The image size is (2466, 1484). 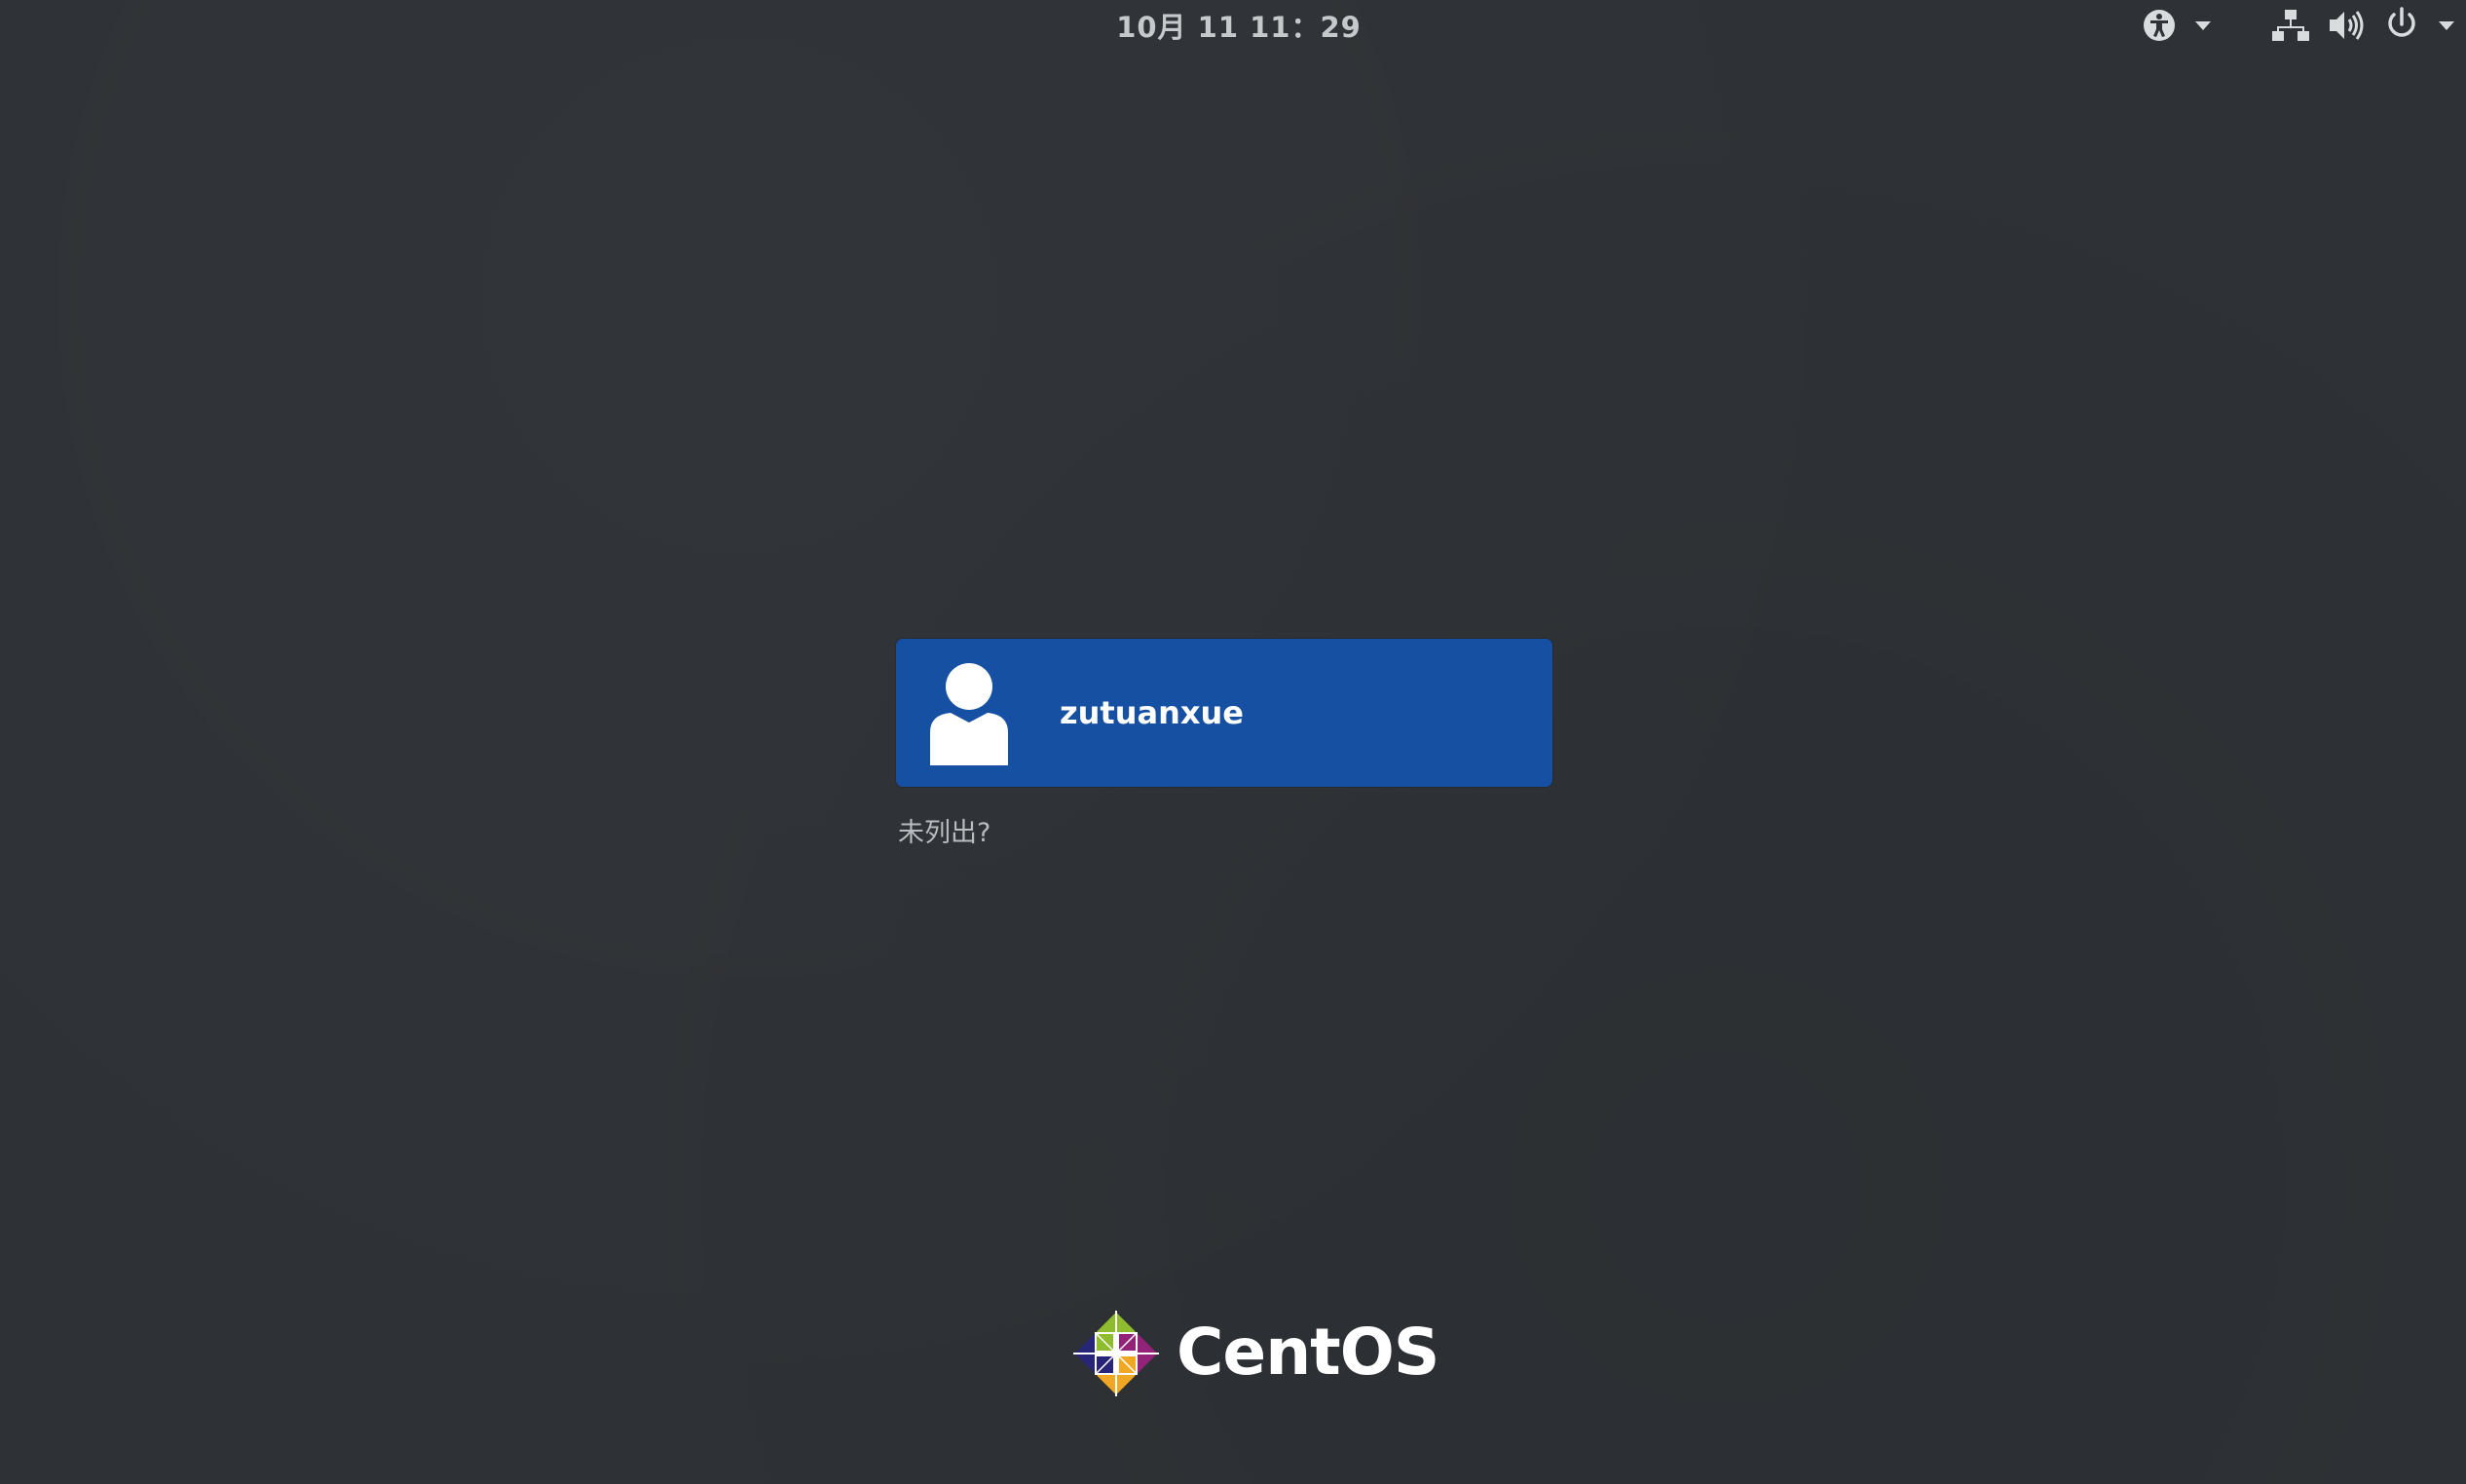 I want to click on power-menu, so click(x=2421, y=25).